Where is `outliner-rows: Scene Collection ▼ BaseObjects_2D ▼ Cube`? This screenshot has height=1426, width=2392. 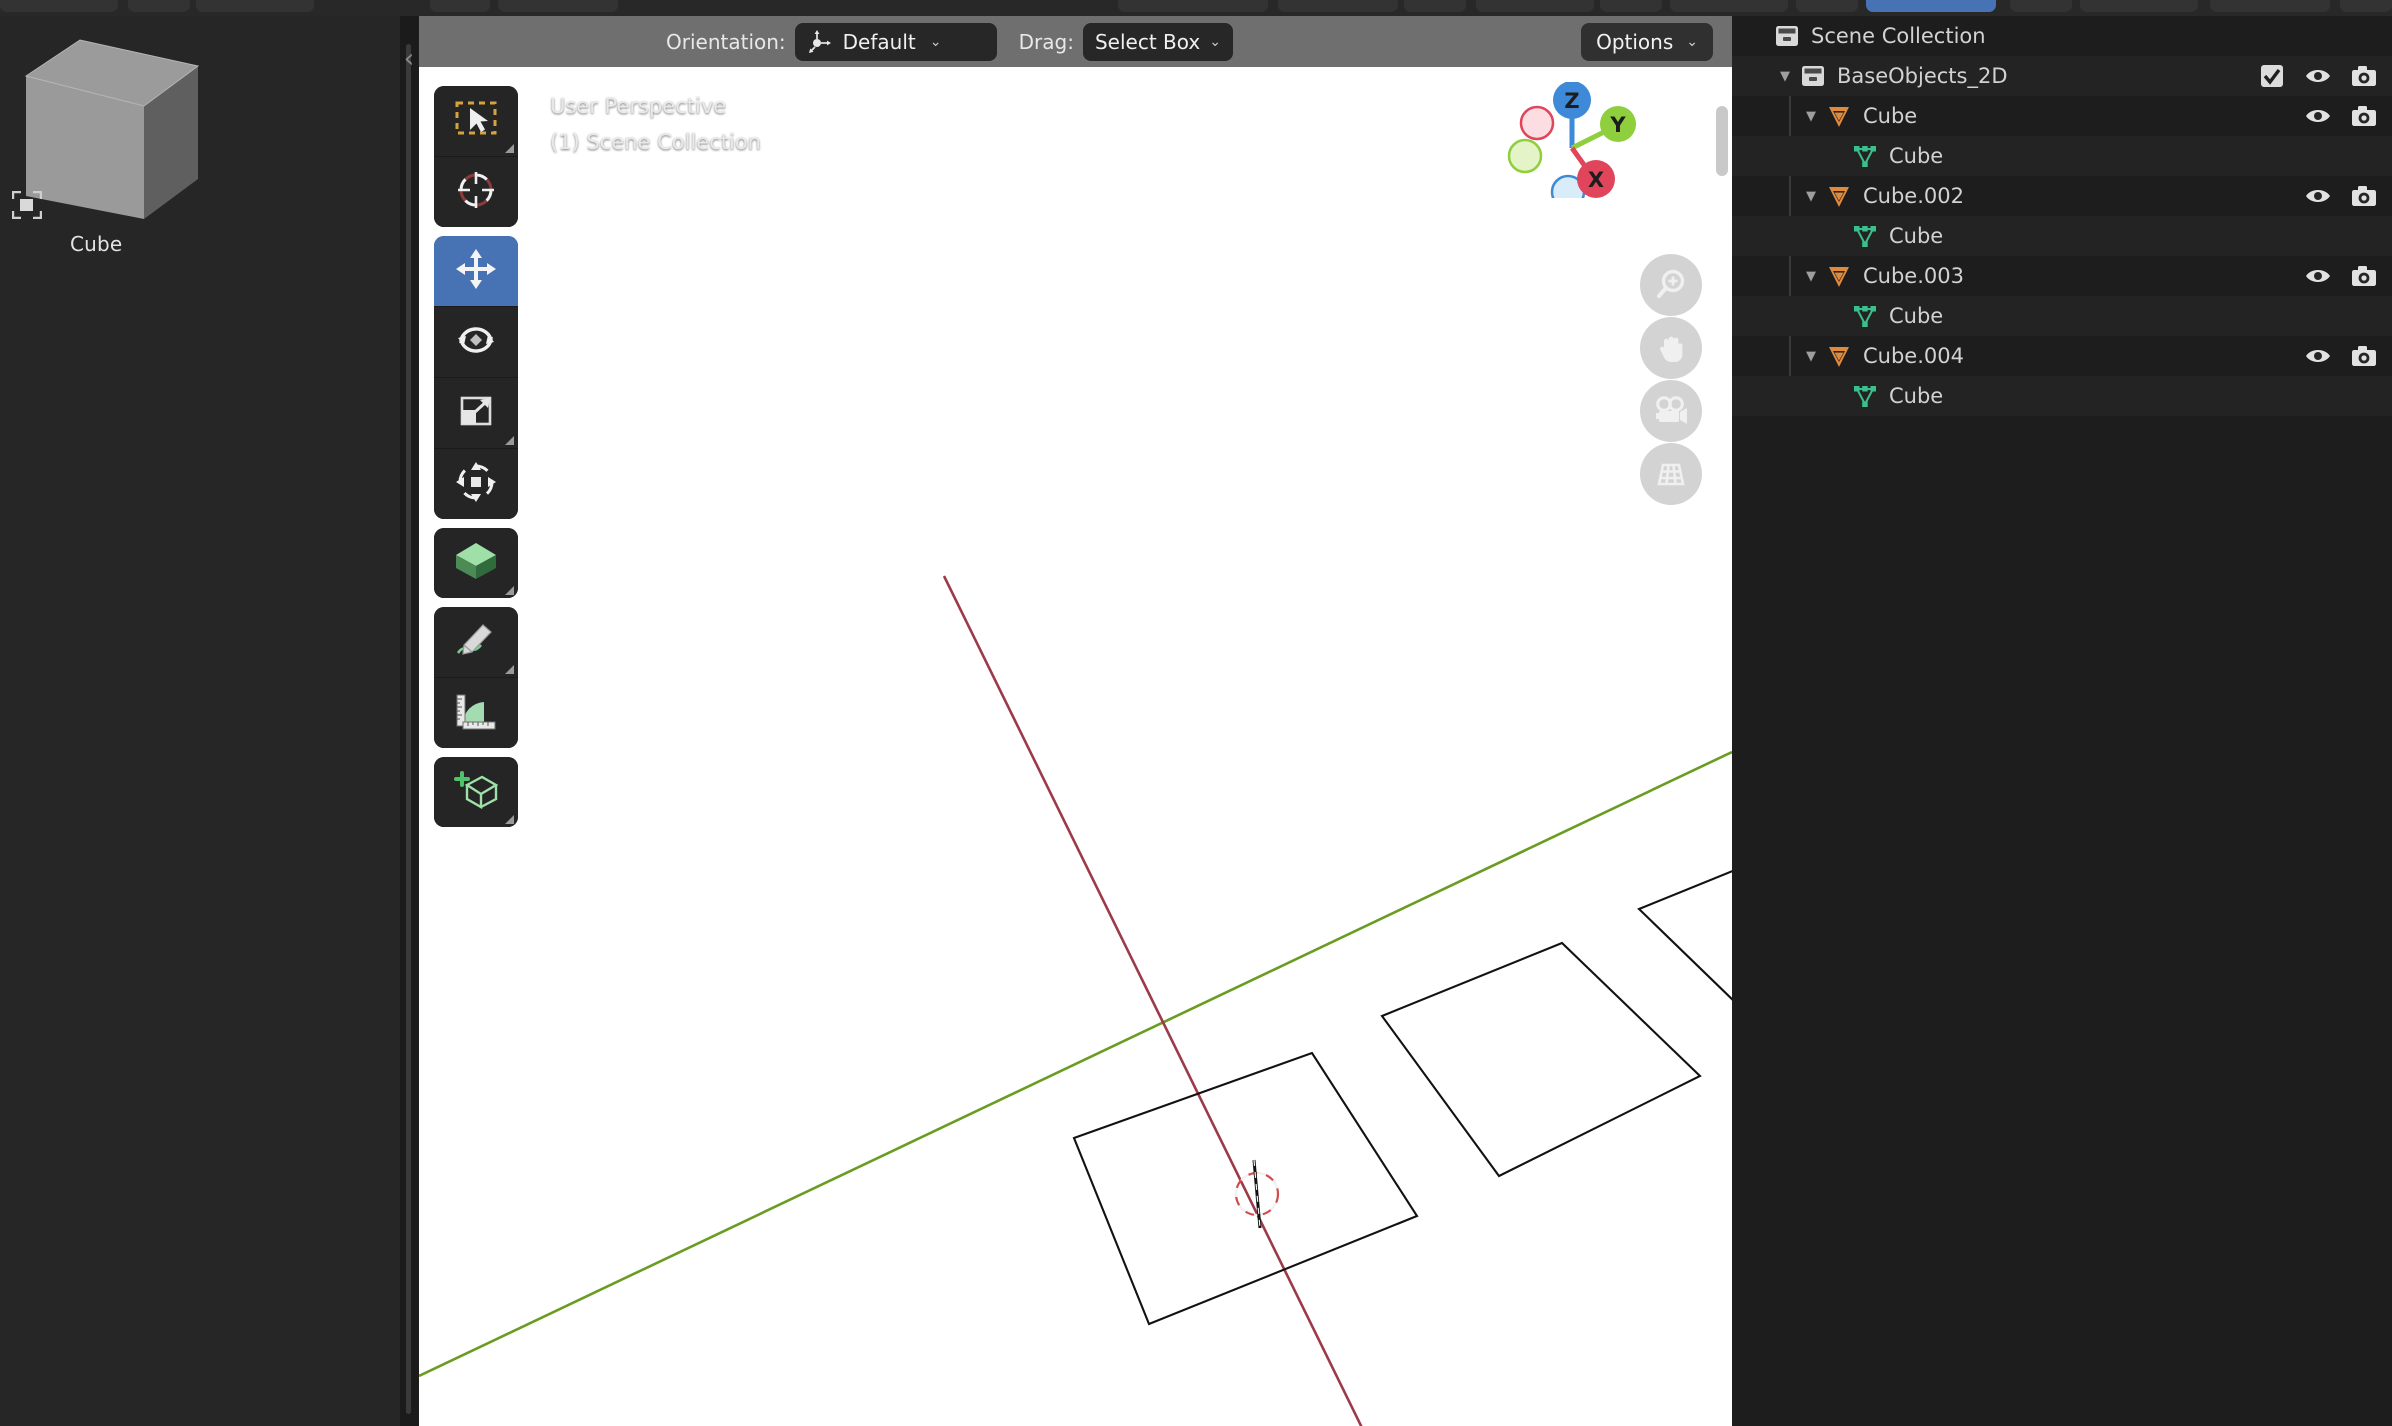 outliner-rows: Scene Collection ▼ BaseObjects_2D ▼ Cube is located at coordinates (2062, 216).